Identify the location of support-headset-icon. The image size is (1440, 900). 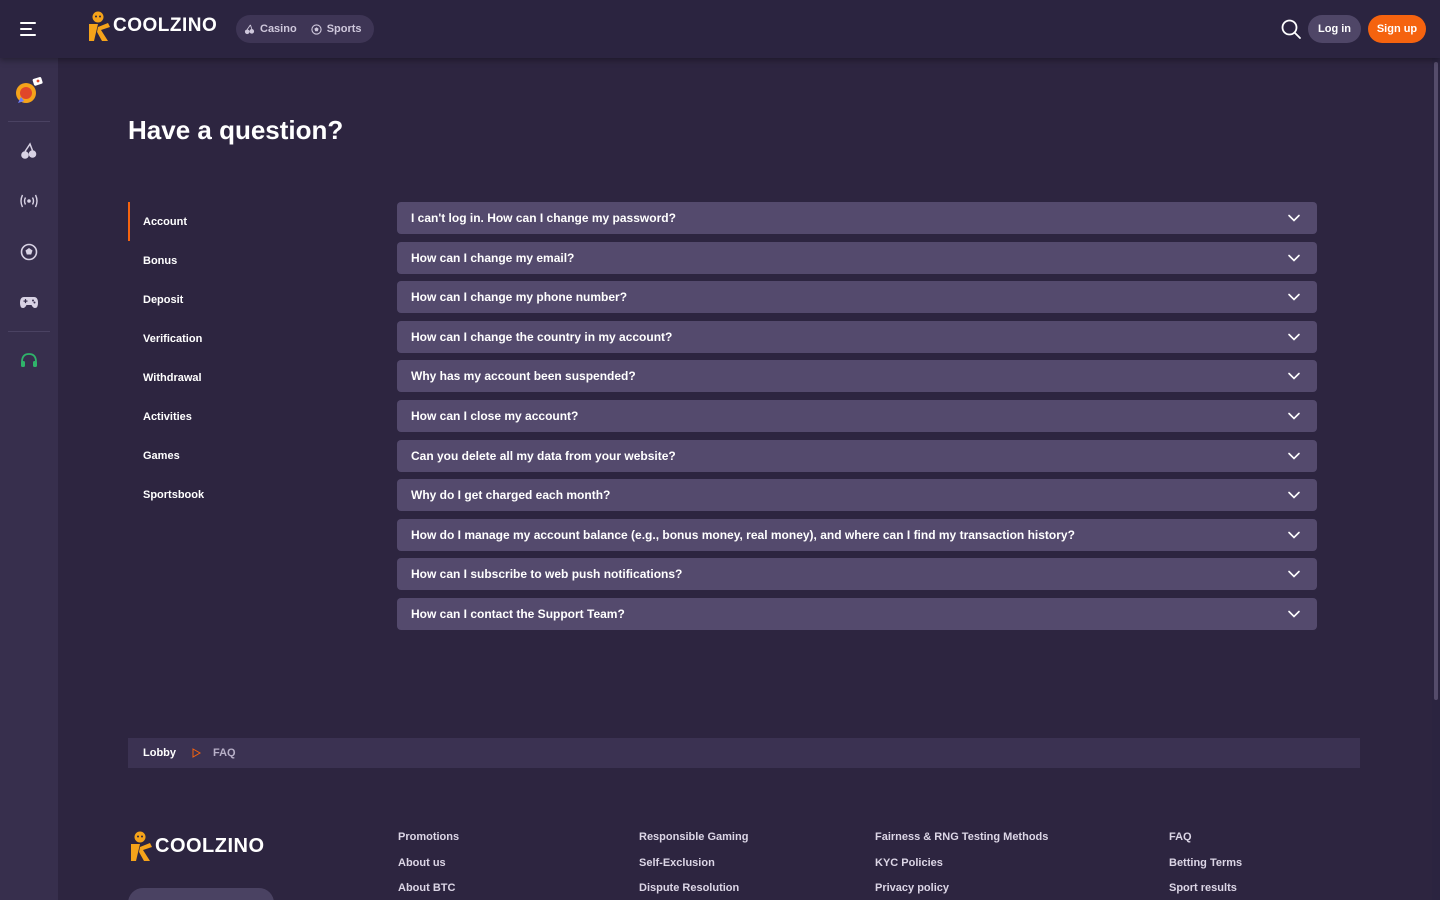
(29, 360).